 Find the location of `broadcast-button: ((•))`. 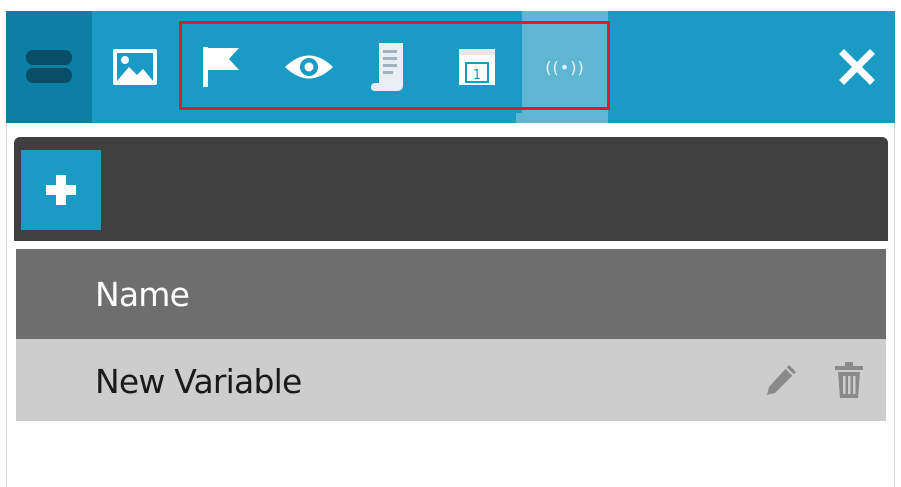

broadcast-button: ((•)) is located at coordinates (565, 67).